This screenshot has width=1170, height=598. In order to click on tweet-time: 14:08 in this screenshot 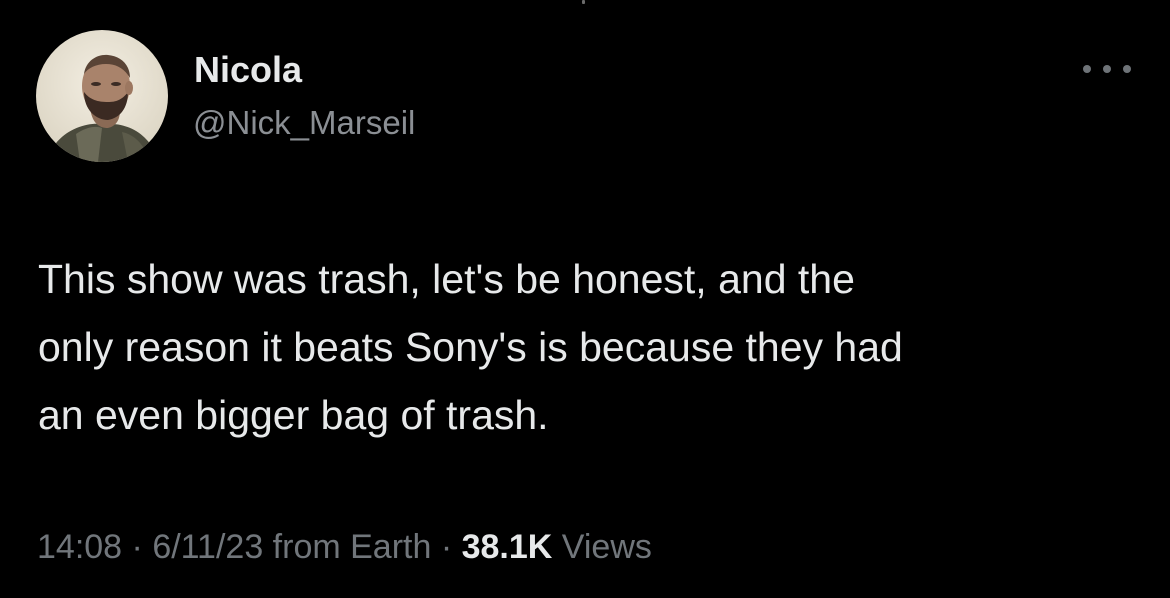, I will do `click(79, 547)`.